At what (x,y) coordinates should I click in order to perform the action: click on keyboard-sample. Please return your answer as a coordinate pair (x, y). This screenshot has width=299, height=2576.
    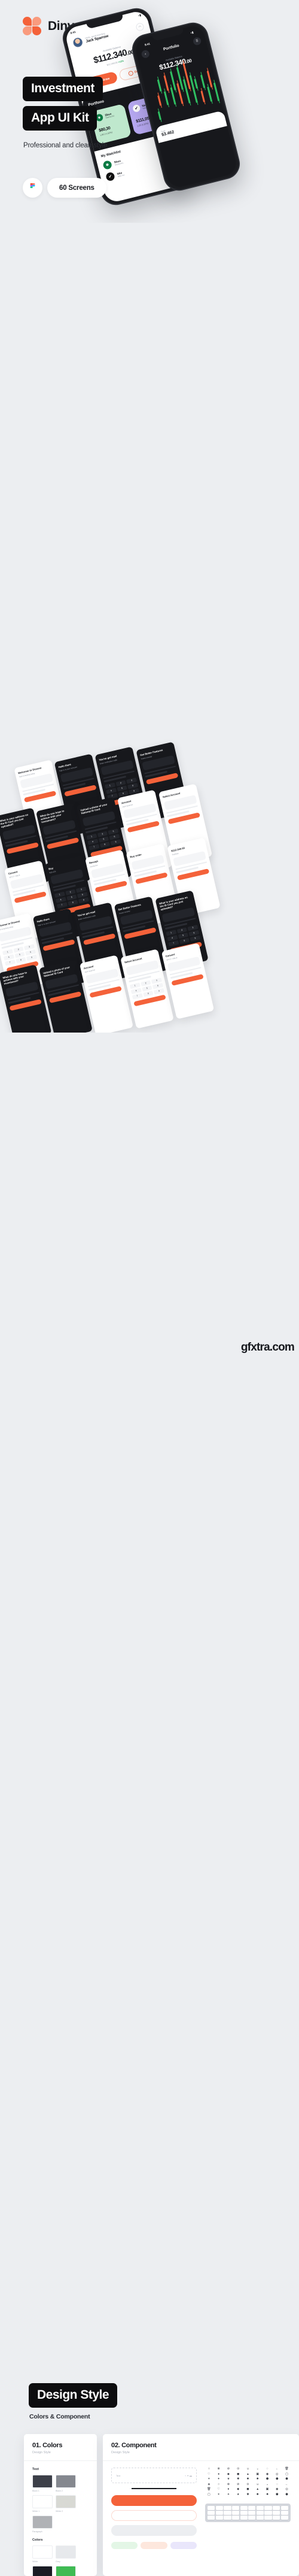
    Looking at the image, I should click on (248, 2513).